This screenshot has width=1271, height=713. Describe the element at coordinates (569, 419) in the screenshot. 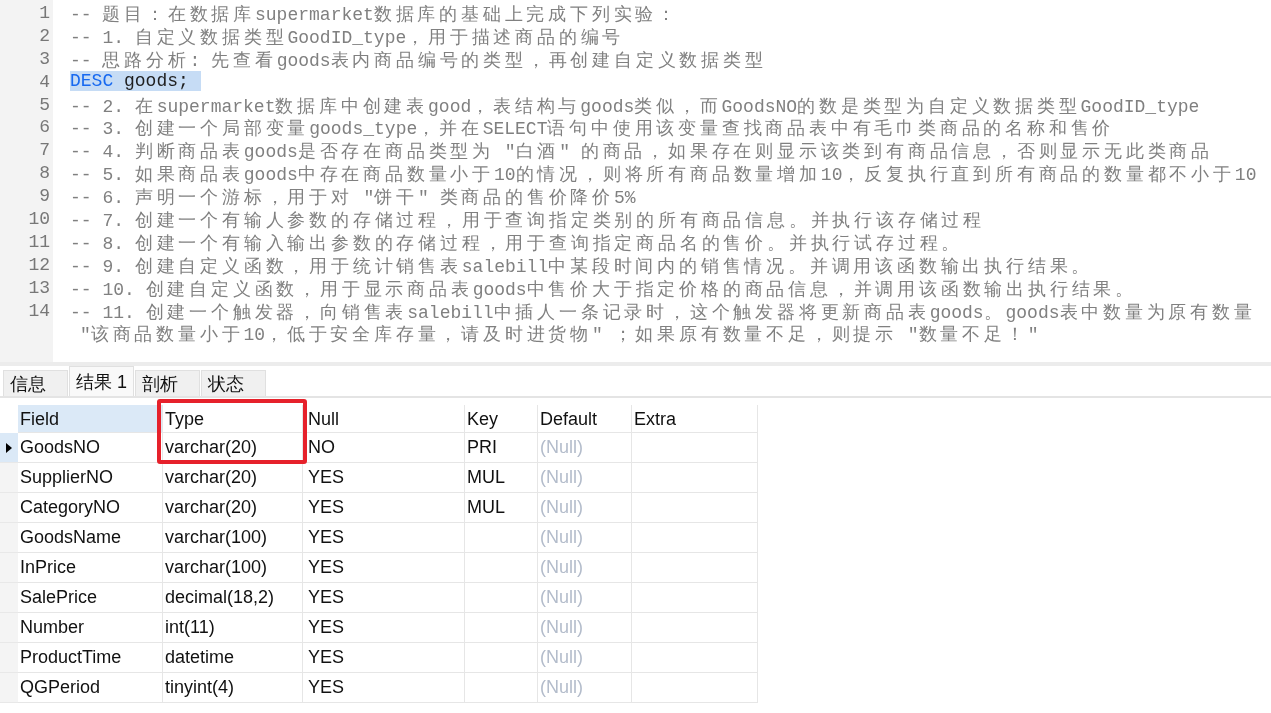

I see `column-header: Default` at that location.